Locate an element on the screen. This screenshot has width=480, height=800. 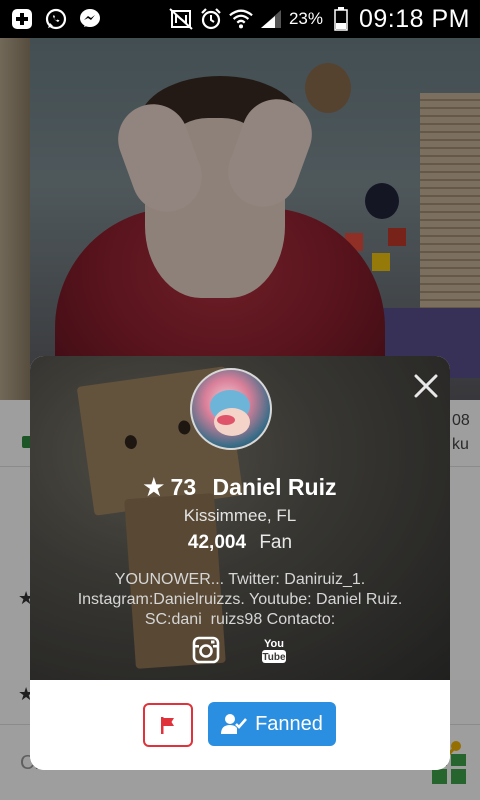
battery-icon is located at coordinates (341, 19).